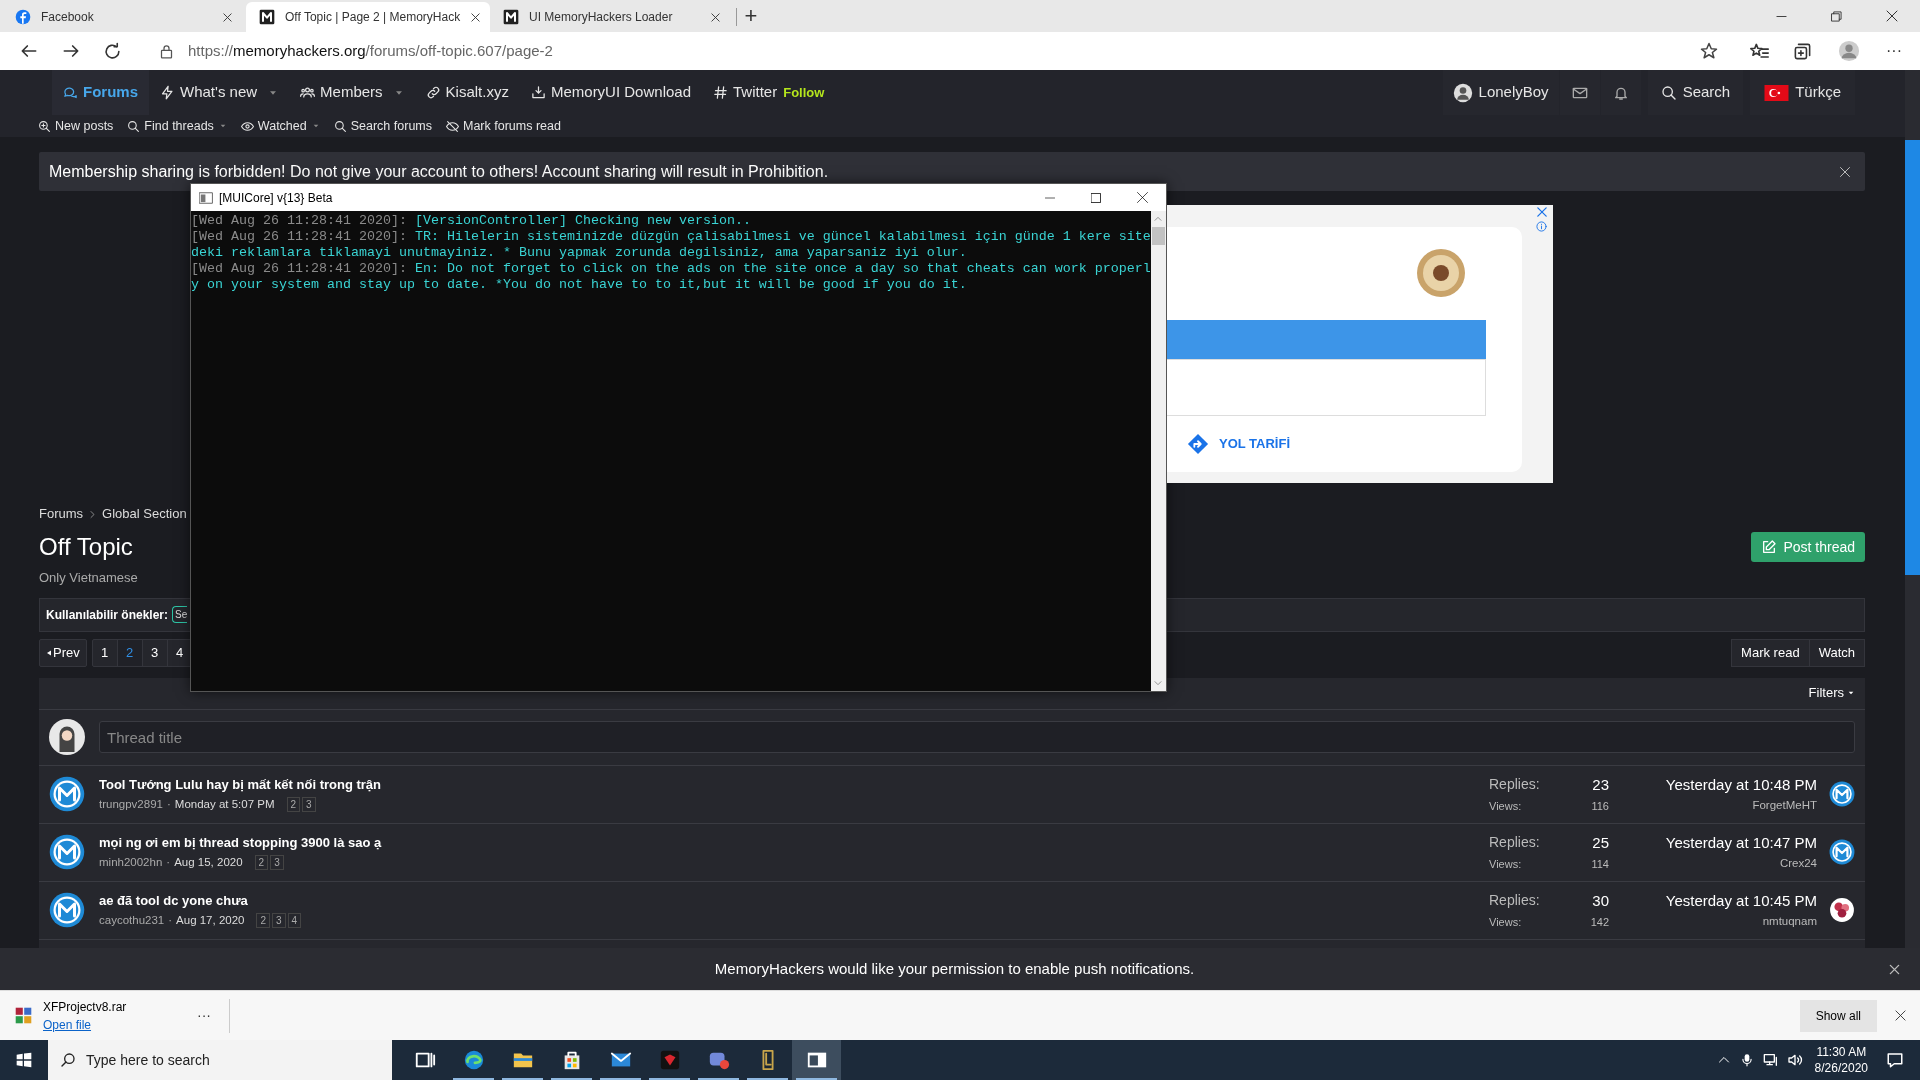 The image size is (1920, 1080). Describe the element at coordinates (794, 842) in the screenshot. I see `thread-title: mọi ng ơi em bị thread stopping 3900 là sao ạ` at that location.